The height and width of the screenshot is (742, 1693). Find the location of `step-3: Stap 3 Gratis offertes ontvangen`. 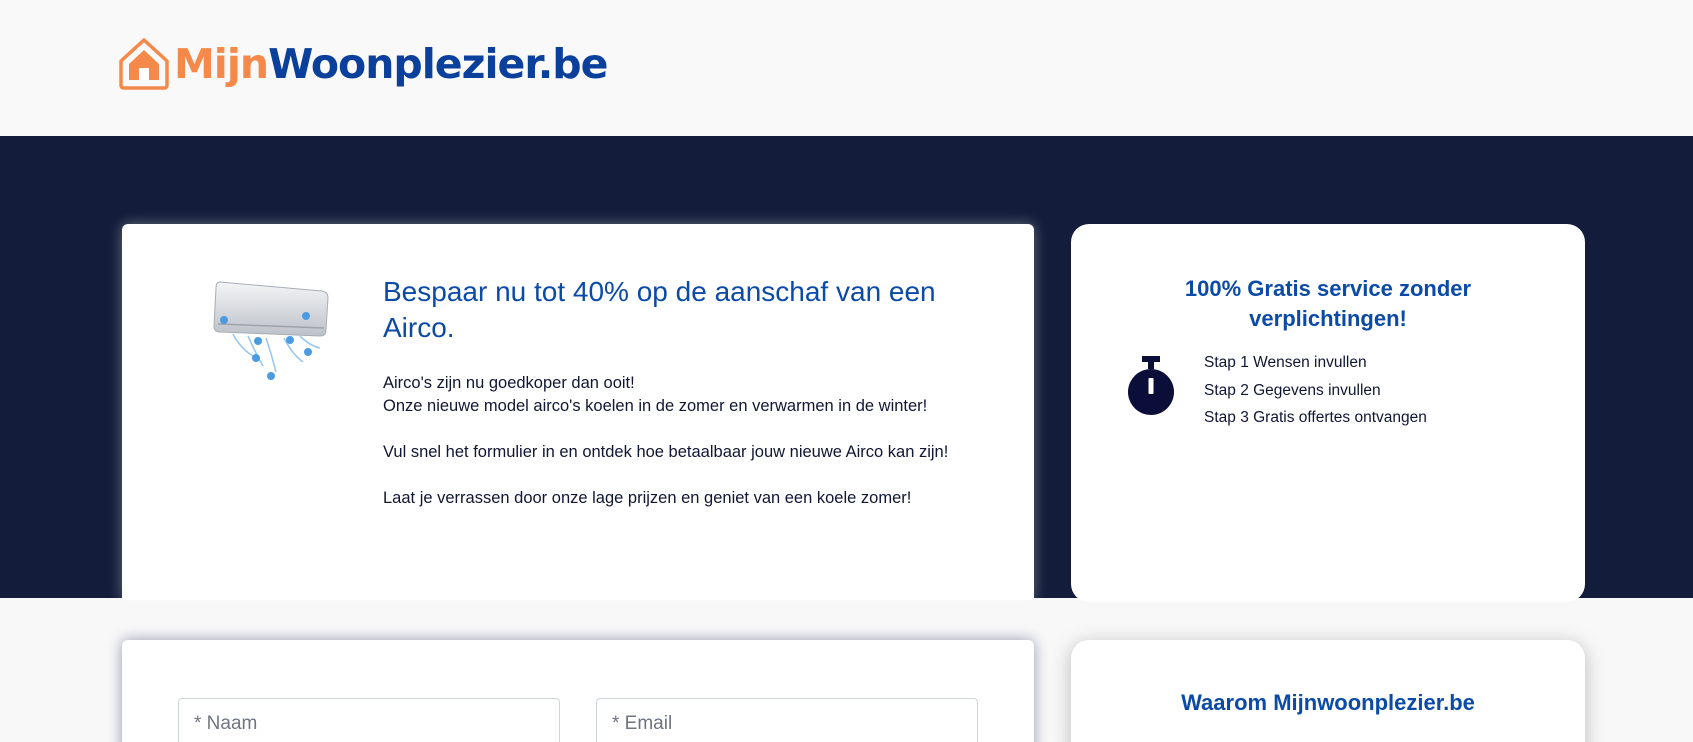

step-3: Stap 3 Gratis offertes ontvangen is located at coordinates (1315, 417).